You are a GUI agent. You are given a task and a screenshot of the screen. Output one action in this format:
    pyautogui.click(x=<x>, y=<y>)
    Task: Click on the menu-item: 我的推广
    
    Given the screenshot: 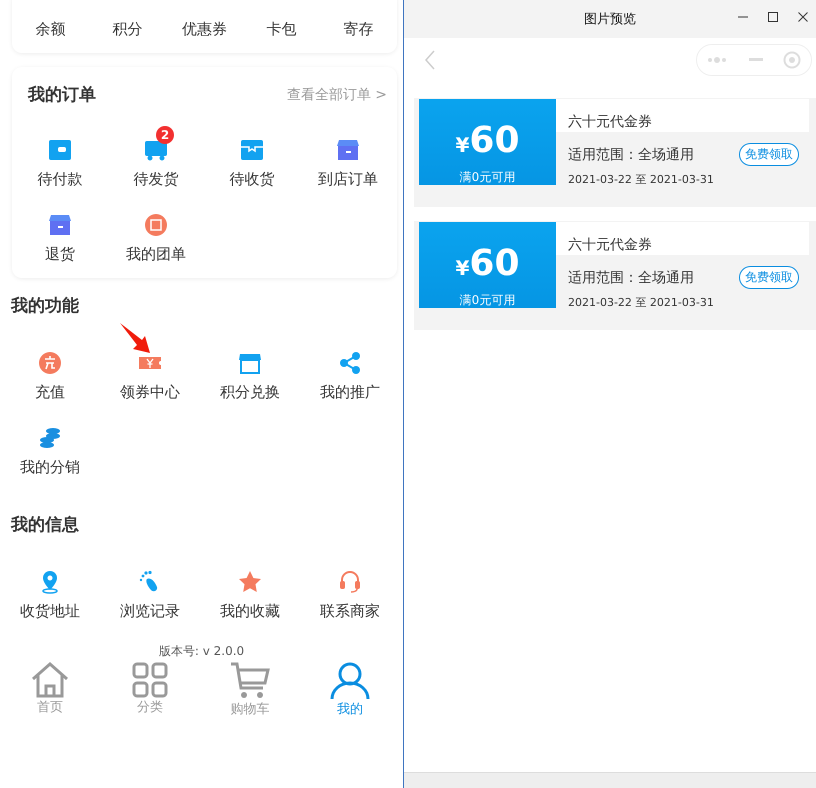 What is the action you would take?
    pyautogui.click(x=350, y=370)
    